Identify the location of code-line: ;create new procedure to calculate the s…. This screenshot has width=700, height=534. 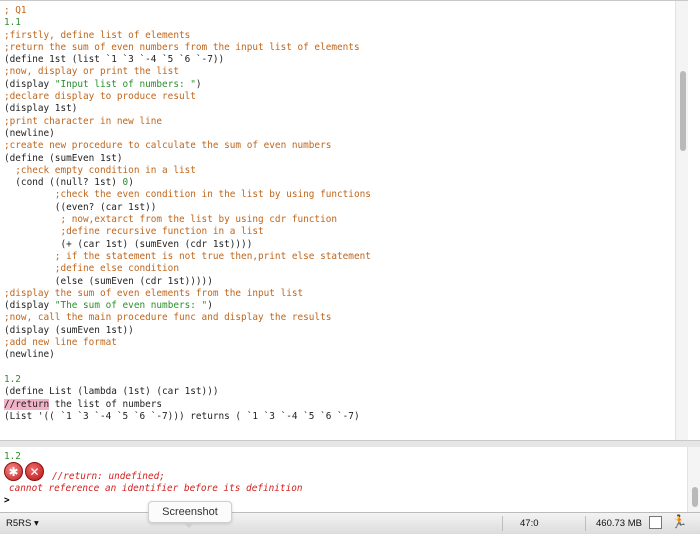
(187, 146).